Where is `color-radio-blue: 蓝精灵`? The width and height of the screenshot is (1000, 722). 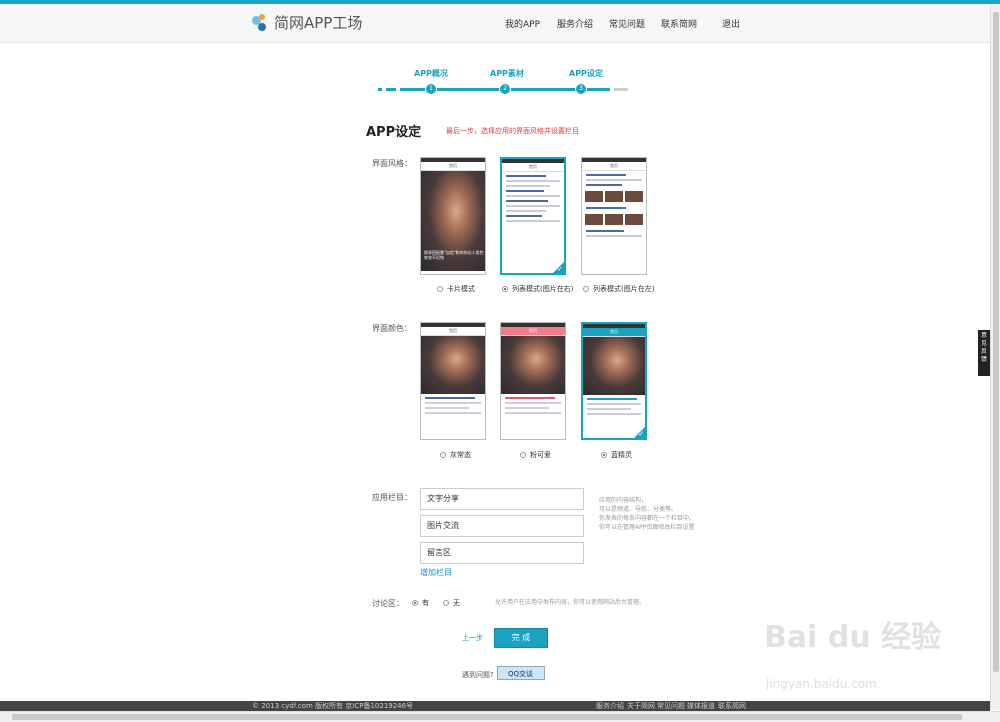 color-radio-blue: 蓝精灵 is located at coordinates (616, 455).